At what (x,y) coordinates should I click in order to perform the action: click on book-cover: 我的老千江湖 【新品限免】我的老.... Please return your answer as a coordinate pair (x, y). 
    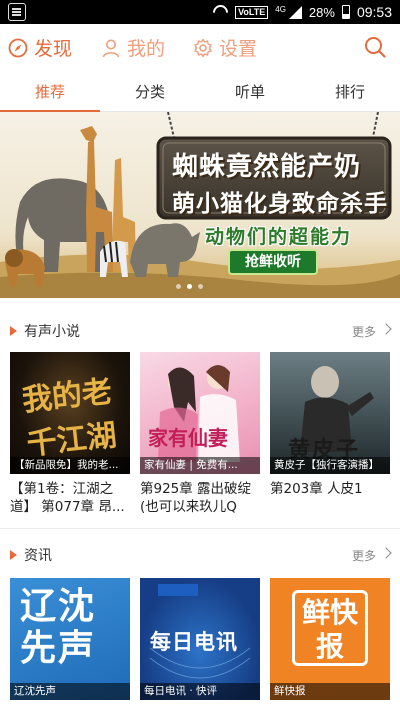
    Looking at the image, I should click on (70, 413).